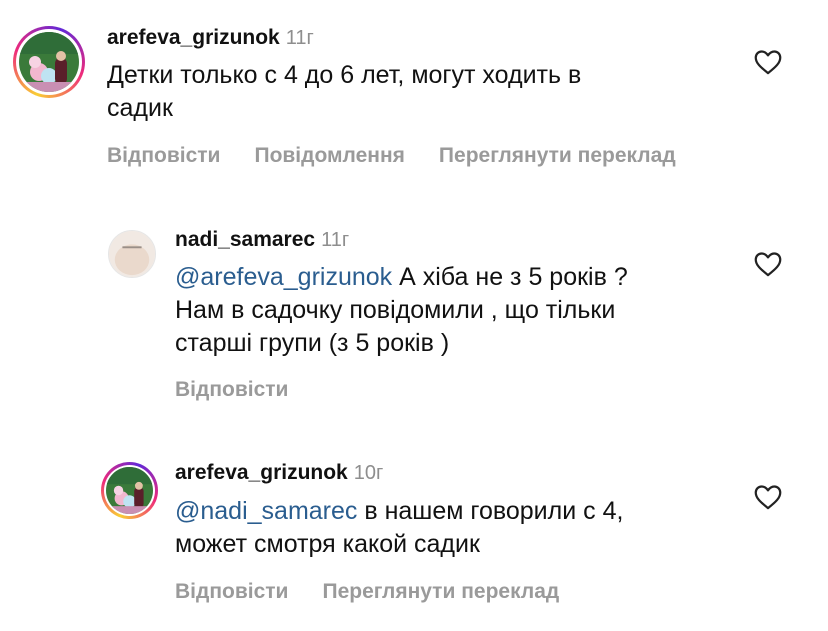 This screenshot has width=828, height=631. Describe the element at coordinates (279, 473) in the screenshot. I see `username: arefeva_grizunok 10г` at that location.